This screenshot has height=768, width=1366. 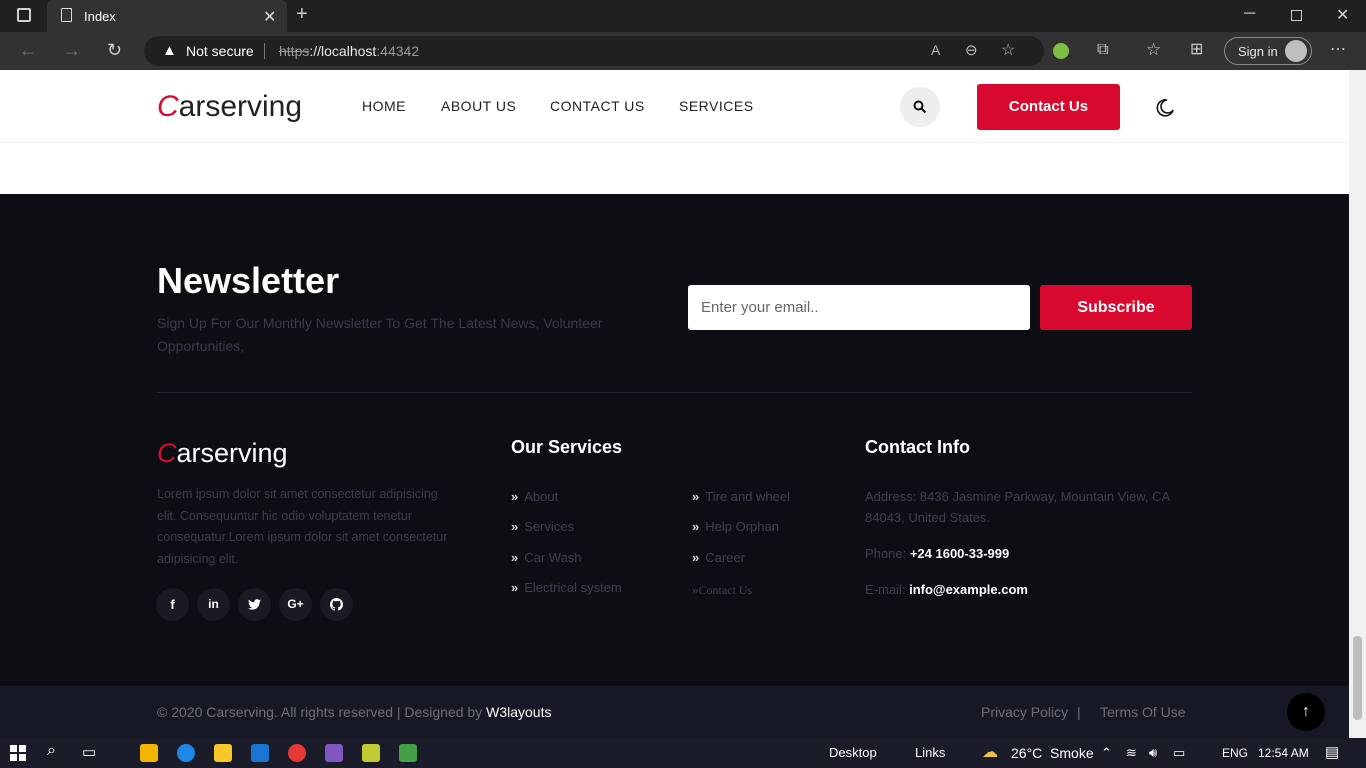 I want to click on search-taskbar-icon: ⌕, so click(x=51, y=751).